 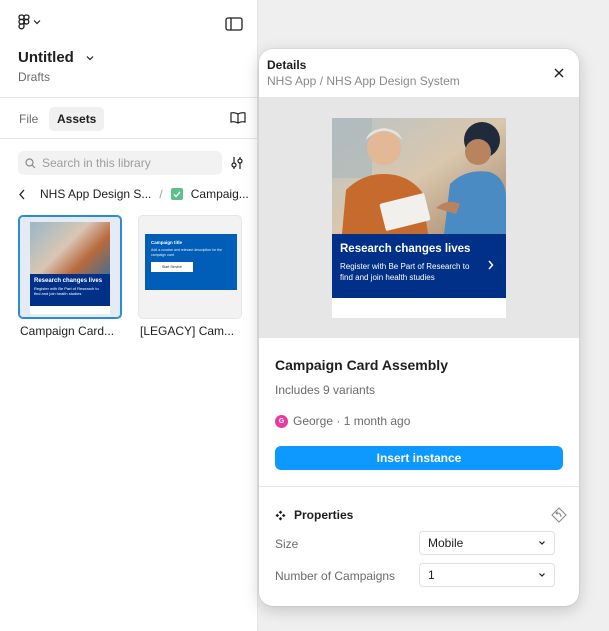 What do you see at coordinates (167, 242) in the screenshot?
I see `card-title: Campaign title` at bounding box center [167, 242].